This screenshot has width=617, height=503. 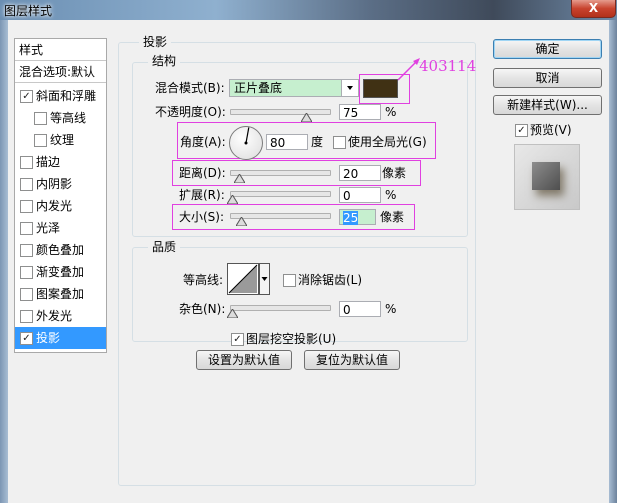 What do you see at coordinates (351, 218) in the screenshot?
I see `size-input-value: 25` at bounding box center [351, 218].